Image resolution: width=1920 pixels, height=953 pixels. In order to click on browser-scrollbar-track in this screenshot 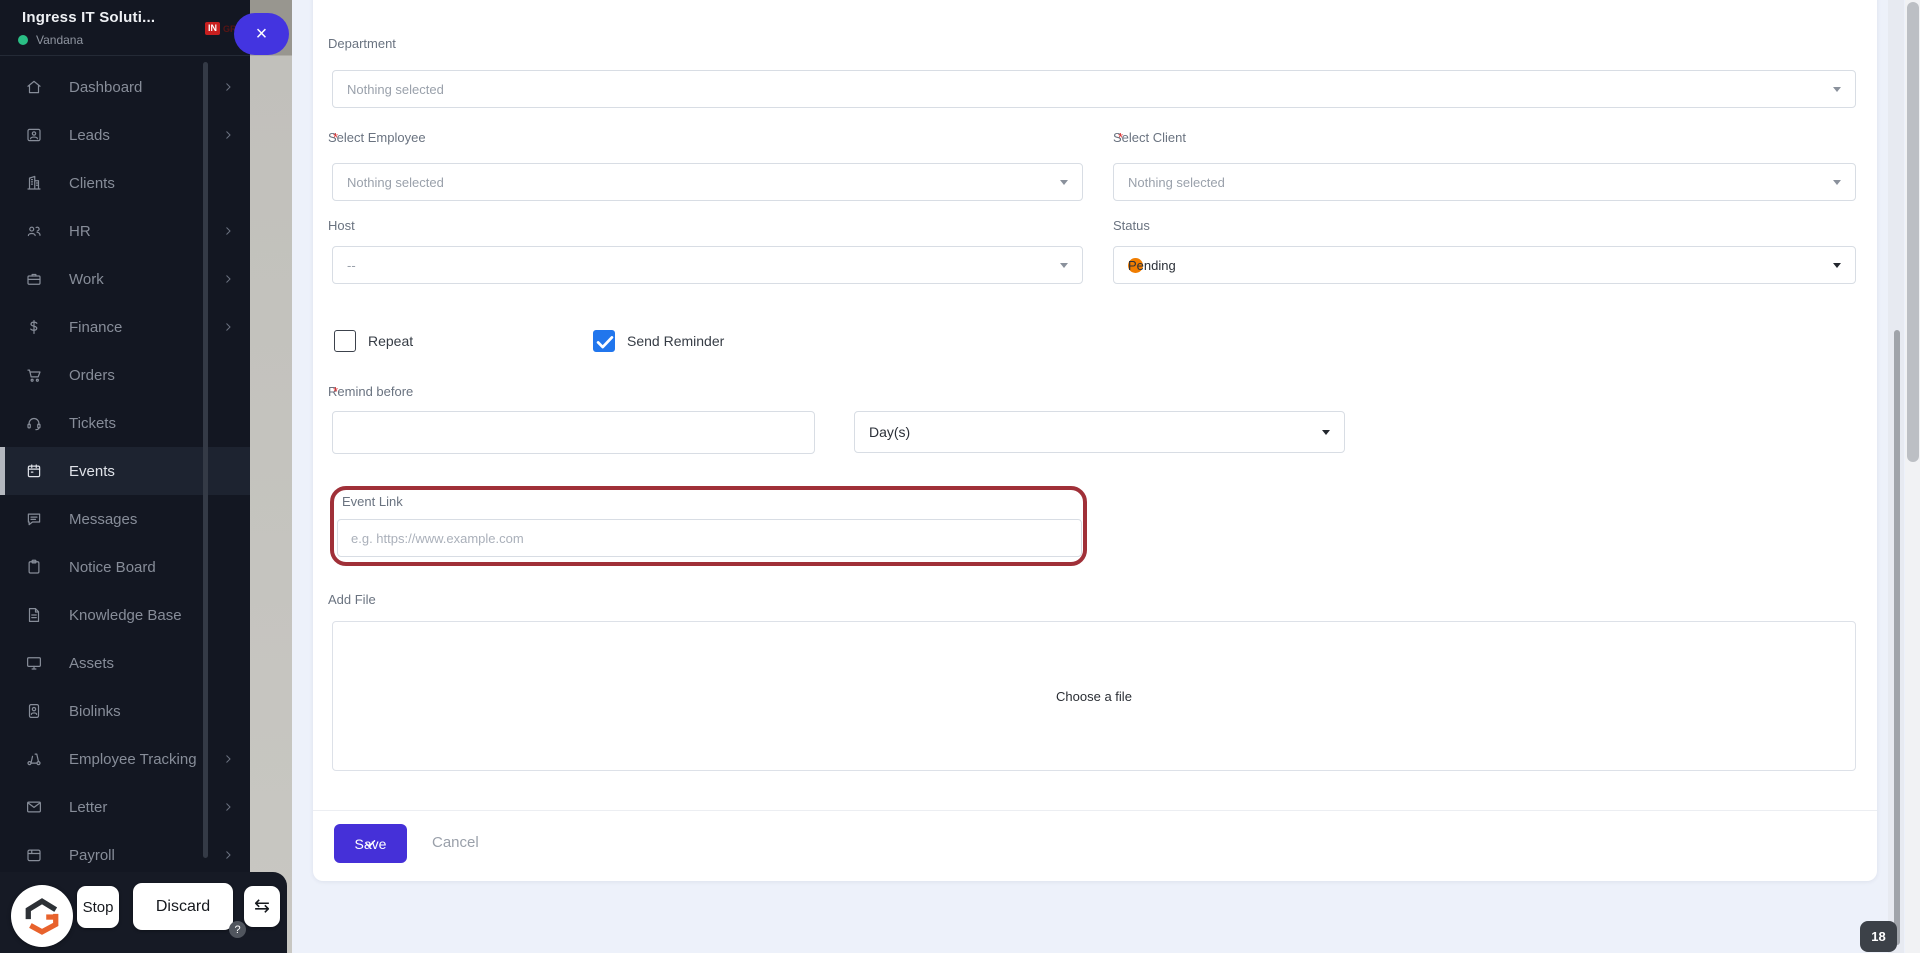, I will do `click(1912, 476)`.